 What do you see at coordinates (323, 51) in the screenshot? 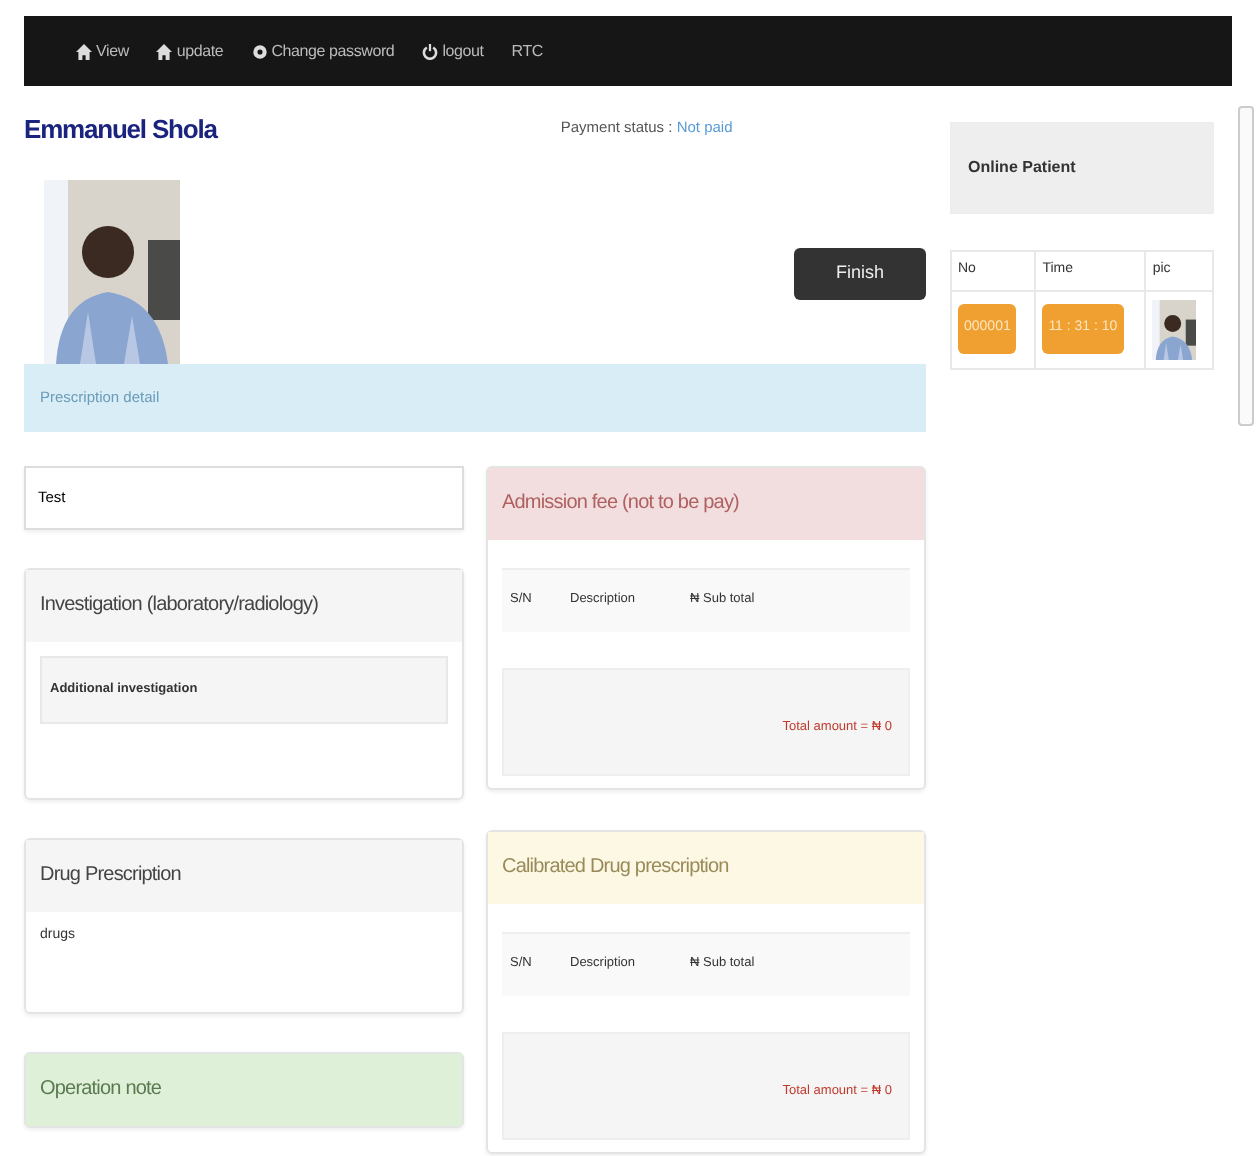
I see `nav-link: Change password` at bounding box center [323, 51].